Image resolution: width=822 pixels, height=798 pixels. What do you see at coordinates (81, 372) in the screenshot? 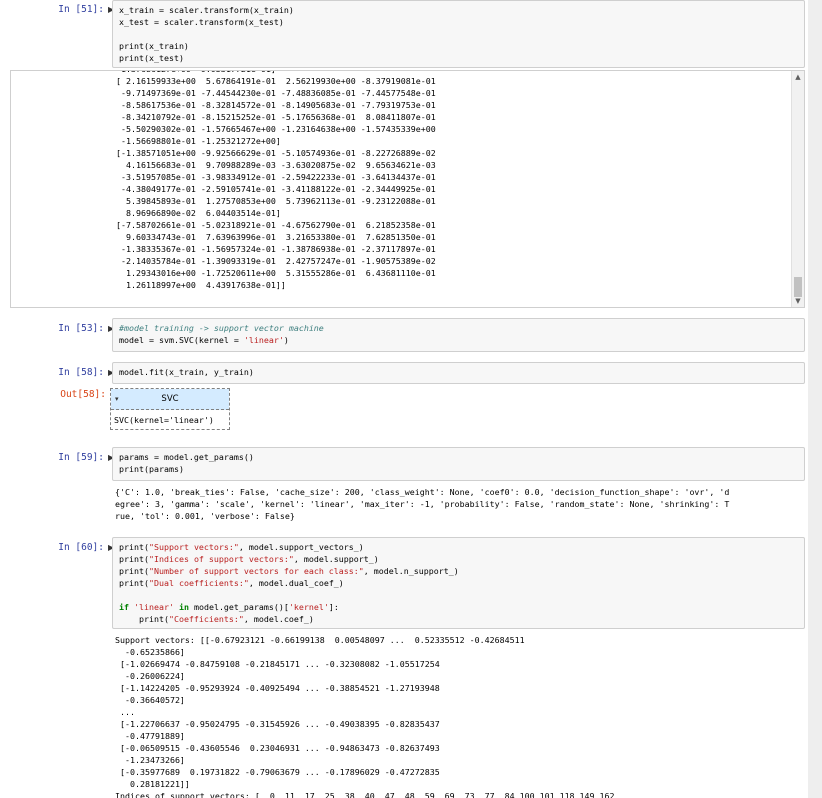
I see `input-prompt: In [58]:` at bounding box center [81, 372].